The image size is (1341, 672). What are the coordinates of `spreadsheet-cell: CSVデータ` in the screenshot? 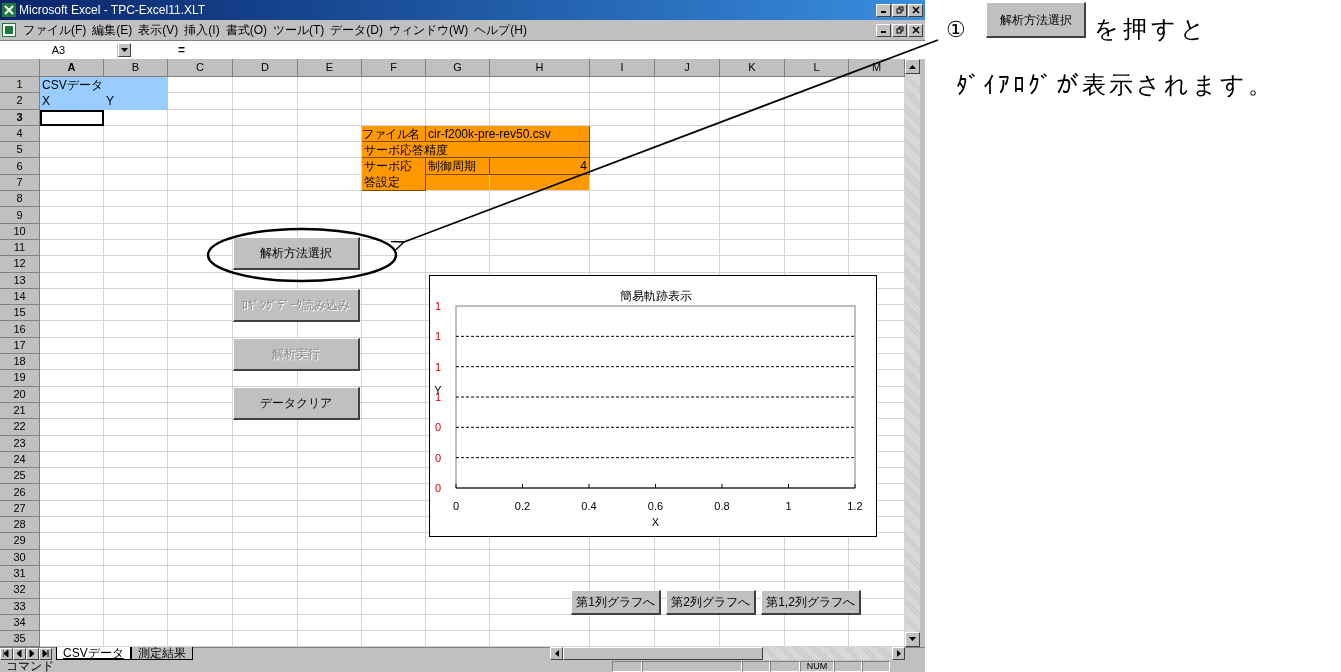 It's located at (104, 85).